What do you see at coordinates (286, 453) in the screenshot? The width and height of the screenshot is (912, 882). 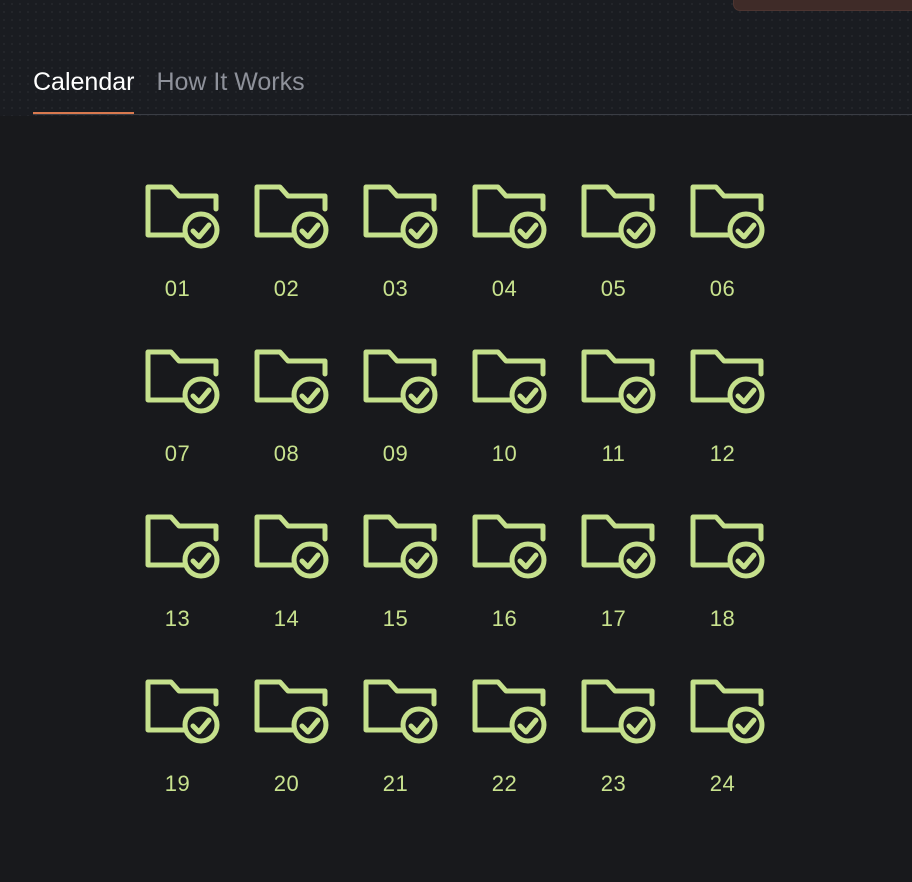 I see `day-number: 08` at bounding box center [286, 453].